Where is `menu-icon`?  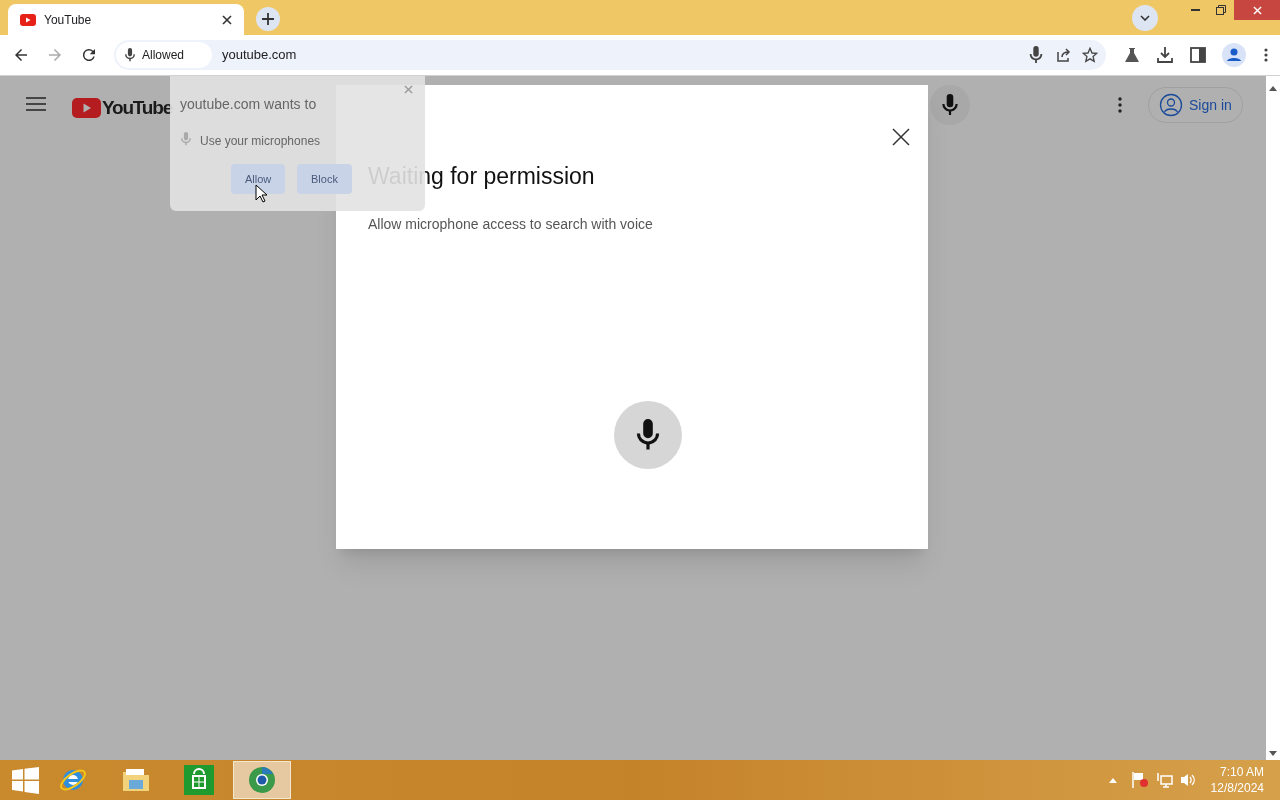
menu-icon is located at coordinates (36, 104).